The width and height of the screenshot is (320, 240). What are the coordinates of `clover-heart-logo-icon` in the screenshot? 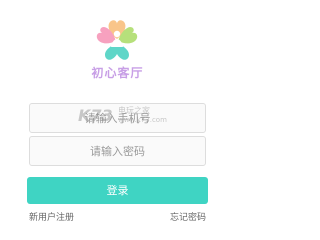 It's located at (117, 40).